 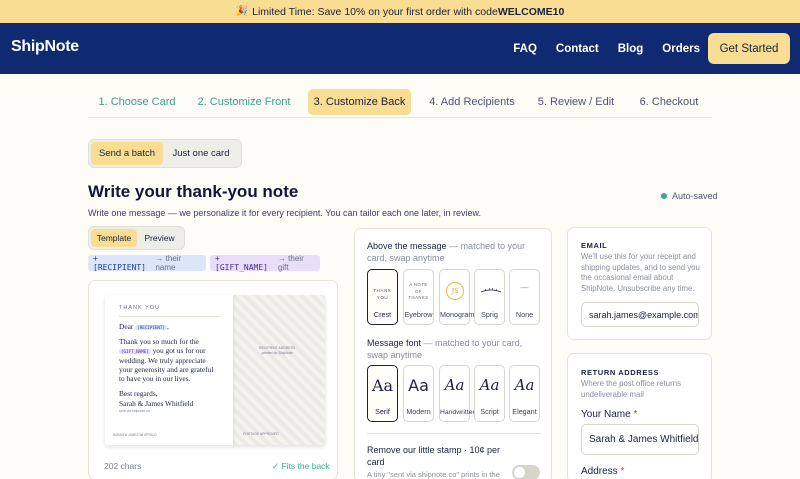 What do you see at coordinates (138, 394) in the screenshot?
I see `closing-line: Best regards,` at bounding box center [138, 394].